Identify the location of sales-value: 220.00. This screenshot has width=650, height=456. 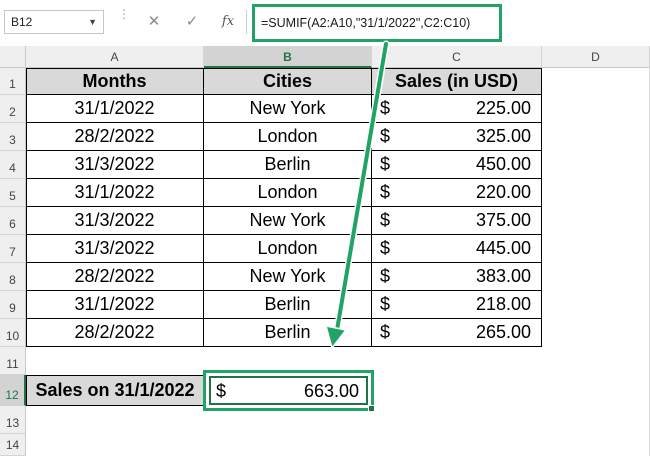
(503, 192).